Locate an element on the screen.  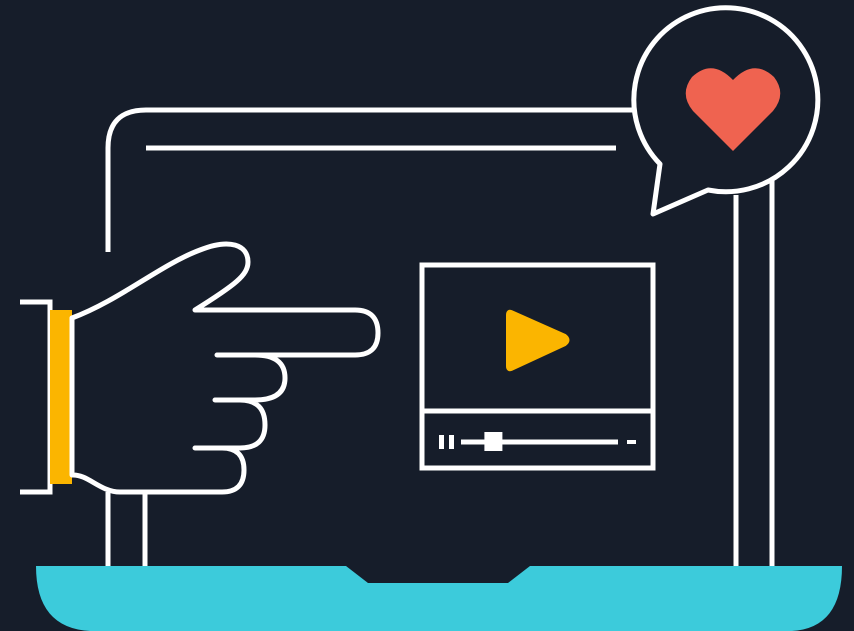
video-player is located at coordinates (537, 366).